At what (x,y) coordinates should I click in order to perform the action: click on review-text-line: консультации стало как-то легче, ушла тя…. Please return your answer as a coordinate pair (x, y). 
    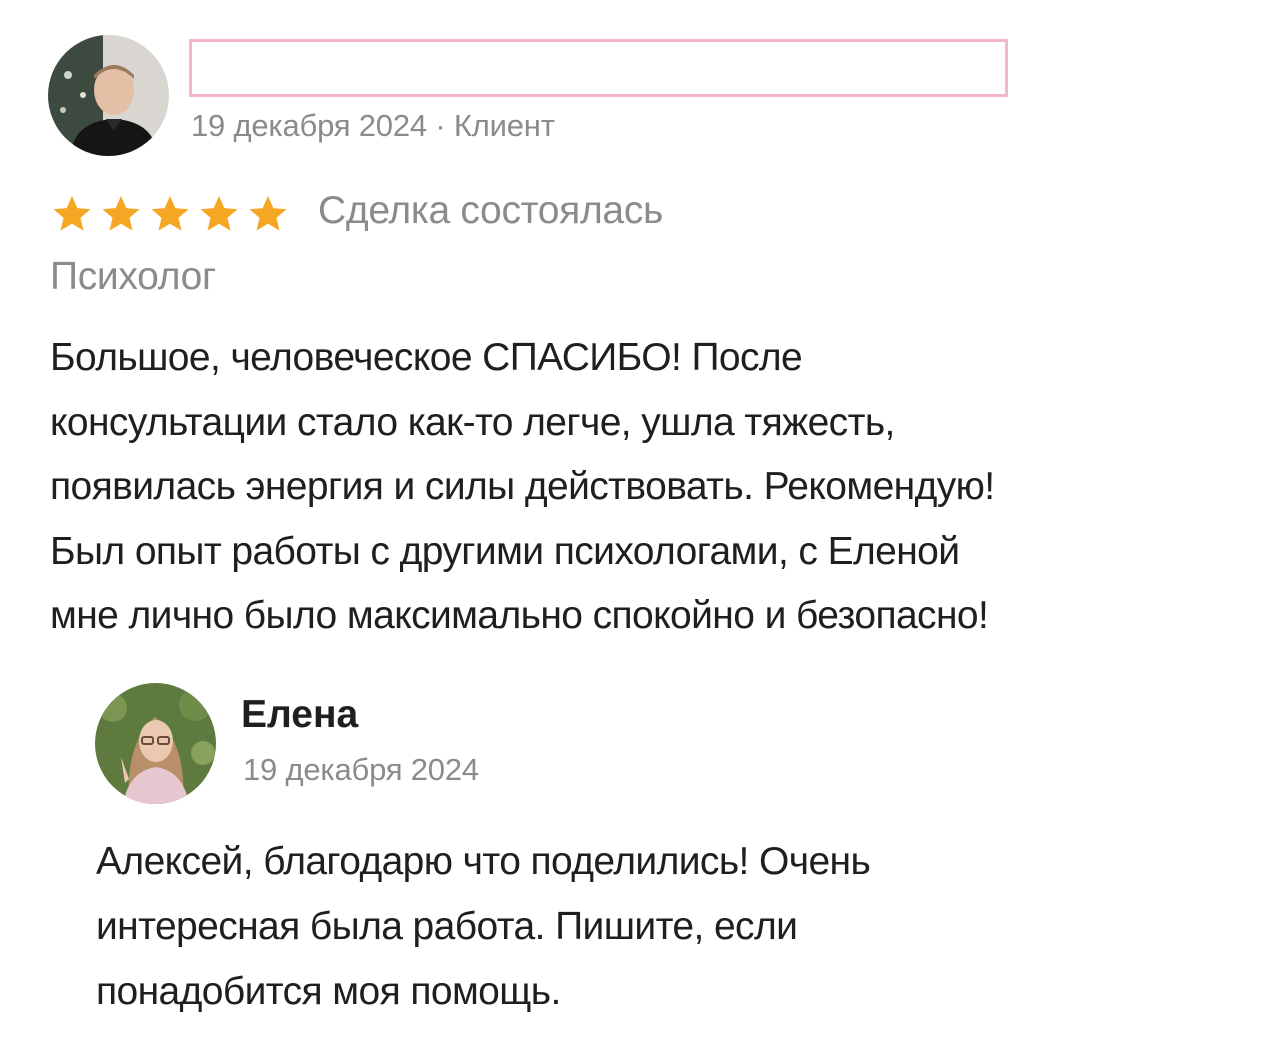
    Looking at the image, I should click on (472, 422).